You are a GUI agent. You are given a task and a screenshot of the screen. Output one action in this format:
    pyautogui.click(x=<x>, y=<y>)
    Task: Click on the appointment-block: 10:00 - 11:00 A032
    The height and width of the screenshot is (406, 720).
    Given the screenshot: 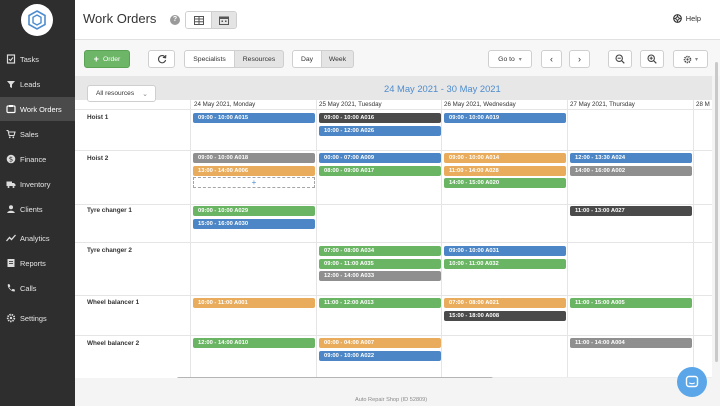 What is the action you would take?
    pyautogui.click(x=505, y=263)
    